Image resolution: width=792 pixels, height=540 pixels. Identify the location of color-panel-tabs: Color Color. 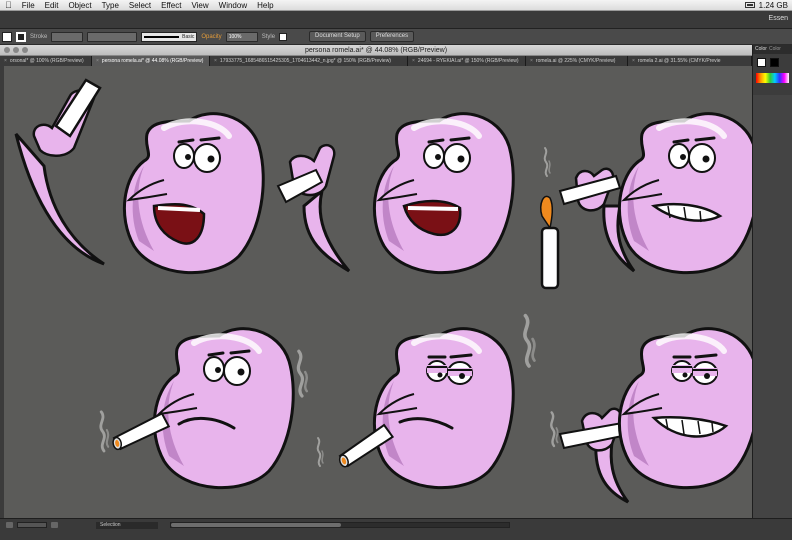
(772, 49).